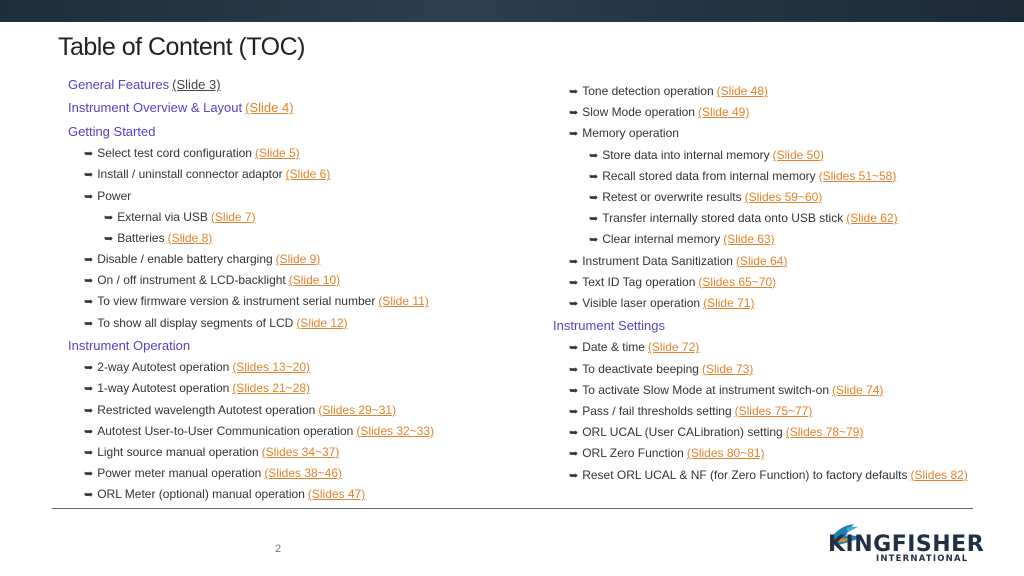 The image size is (1024, 576). What do you see at coordinates (727, 369) in the screenshot?
I see `slide-link: (Slide 73)` at bounding box center [727, 369].